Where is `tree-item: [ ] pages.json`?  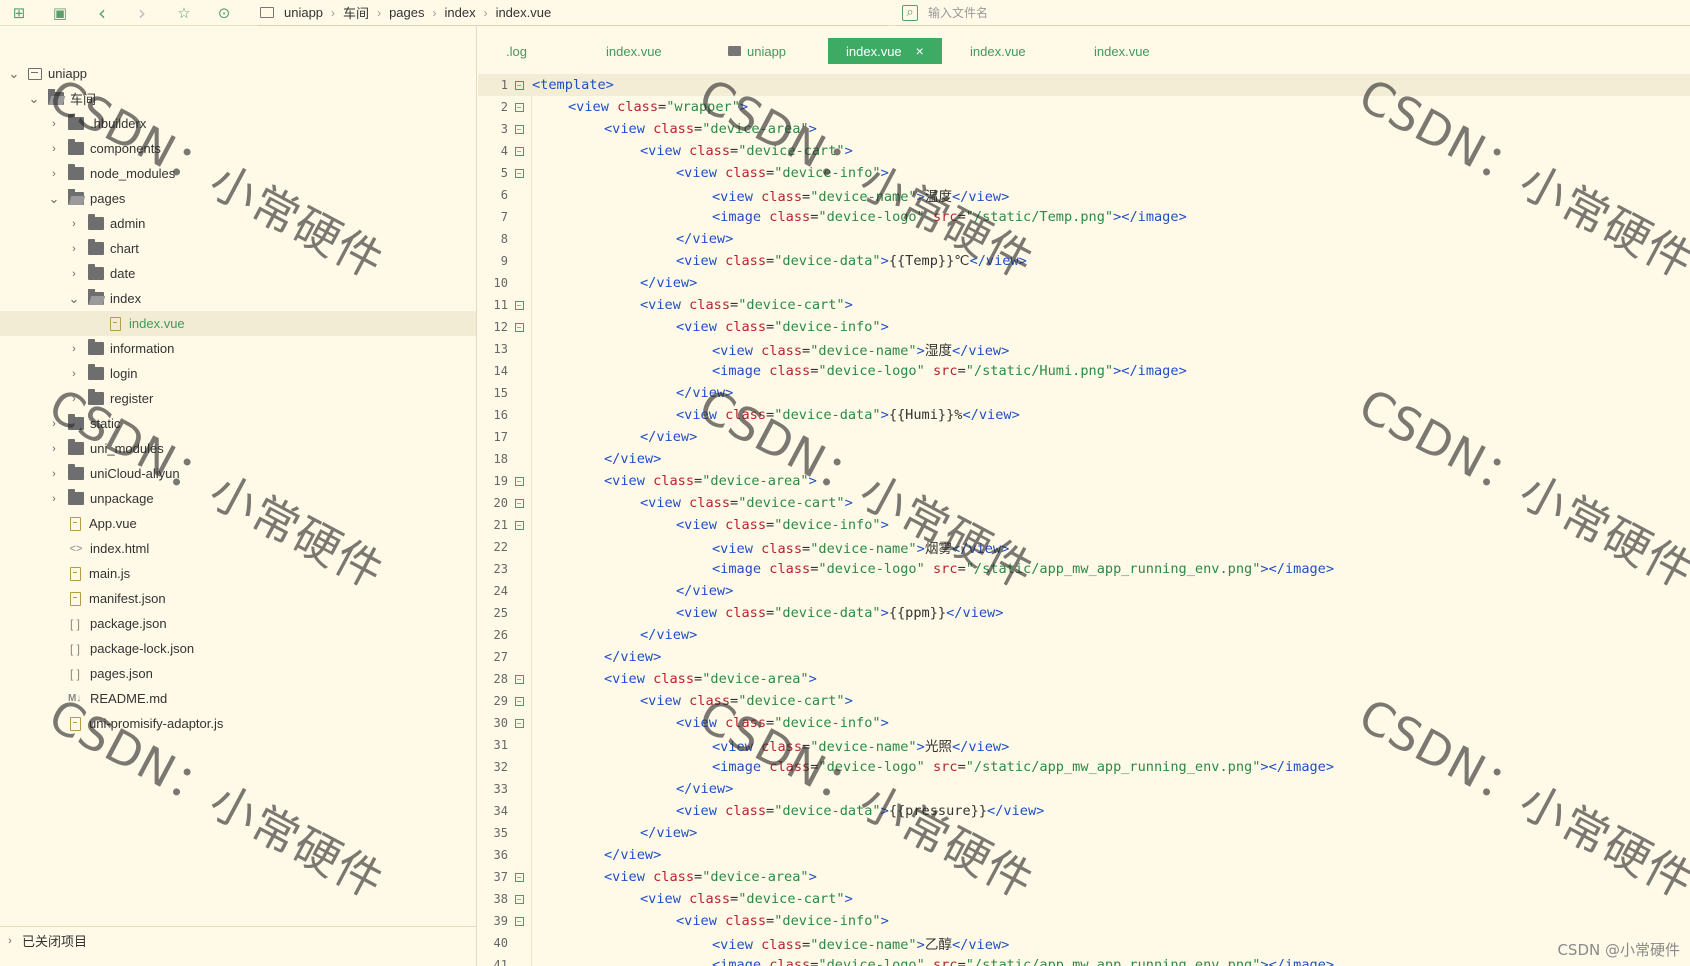 tree-item: [ ] pages.json is located at coordinates (238, 673).